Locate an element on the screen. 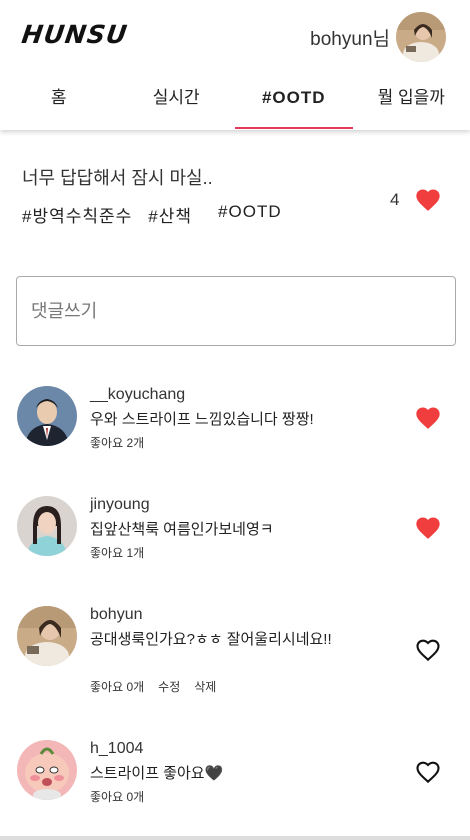 Image resolution: width=470 pixels, height=840 pixels. post-title: 너무 답답해서 잠시 마실.. is located at coordinates (117, 178).